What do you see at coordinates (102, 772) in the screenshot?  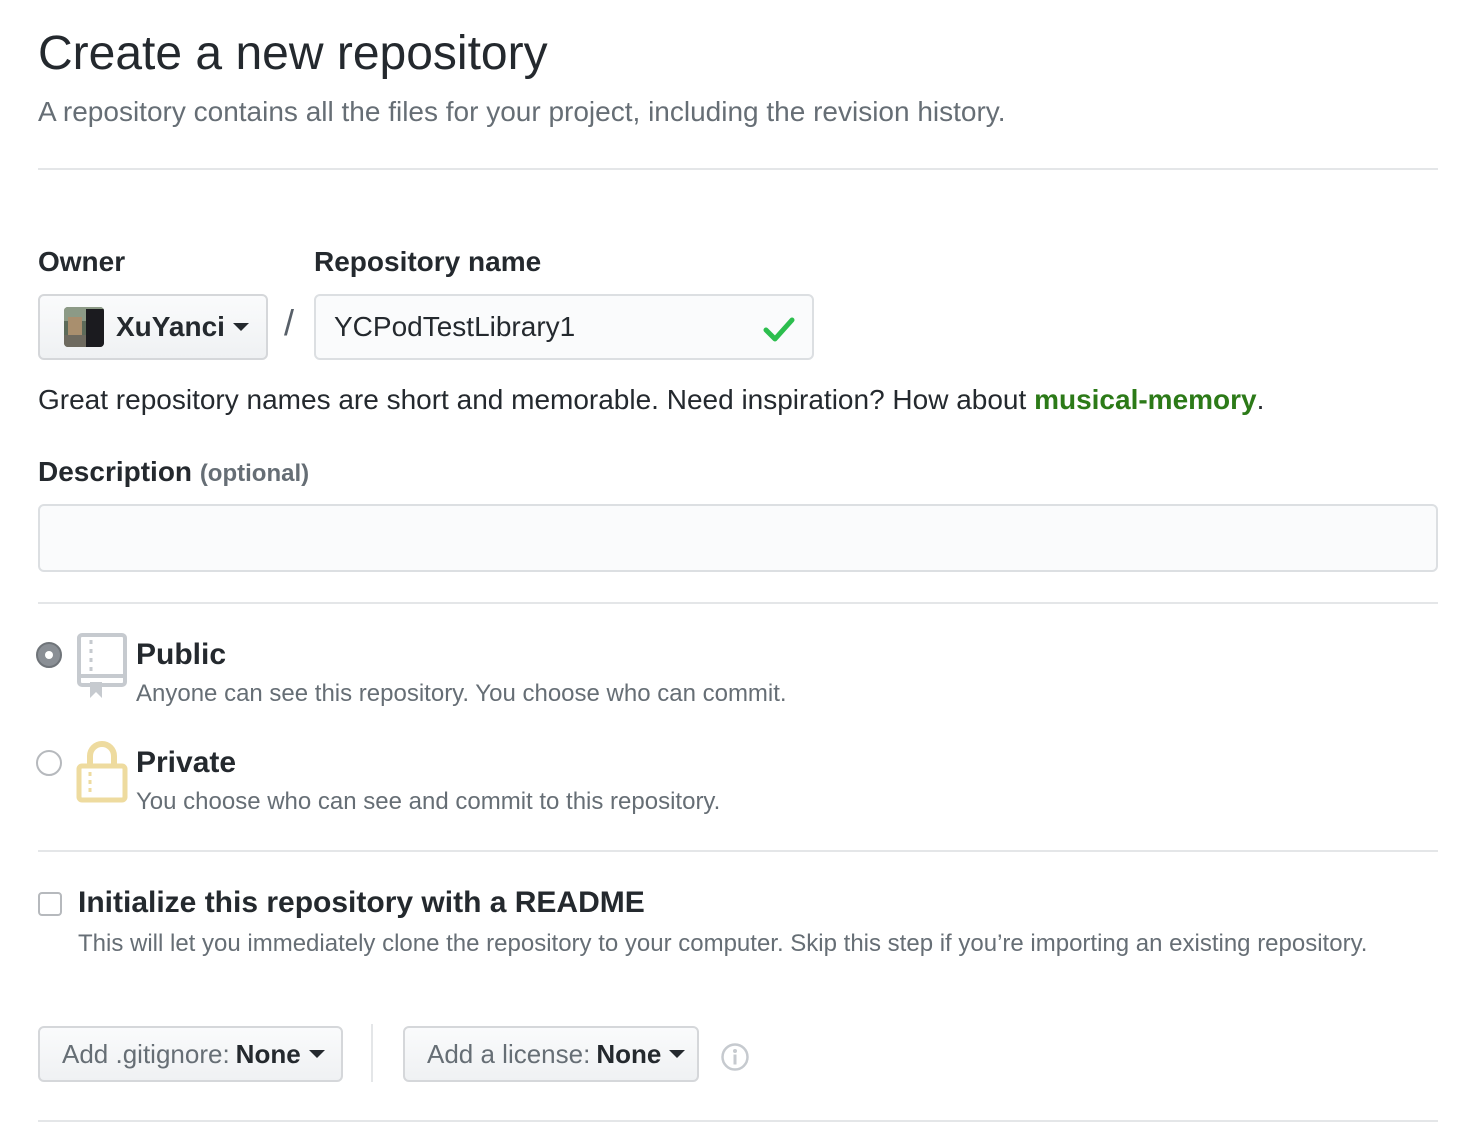 I see `lock-icon` at bounding box center [102, 772].